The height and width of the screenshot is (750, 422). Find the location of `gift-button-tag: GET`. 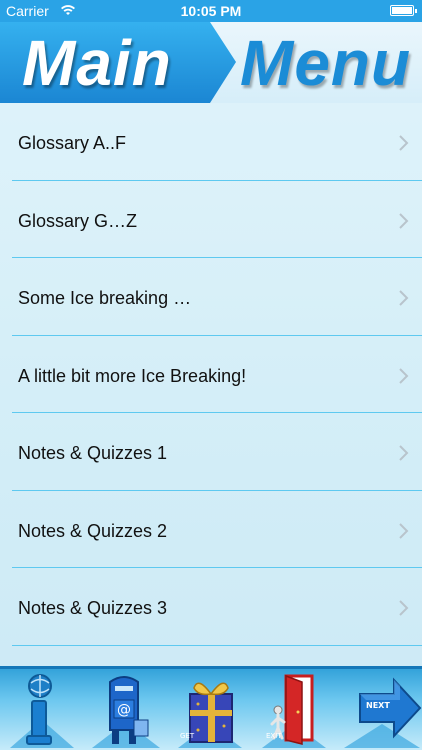

gift-button-tag: GET is located at coordinates (187, 736).